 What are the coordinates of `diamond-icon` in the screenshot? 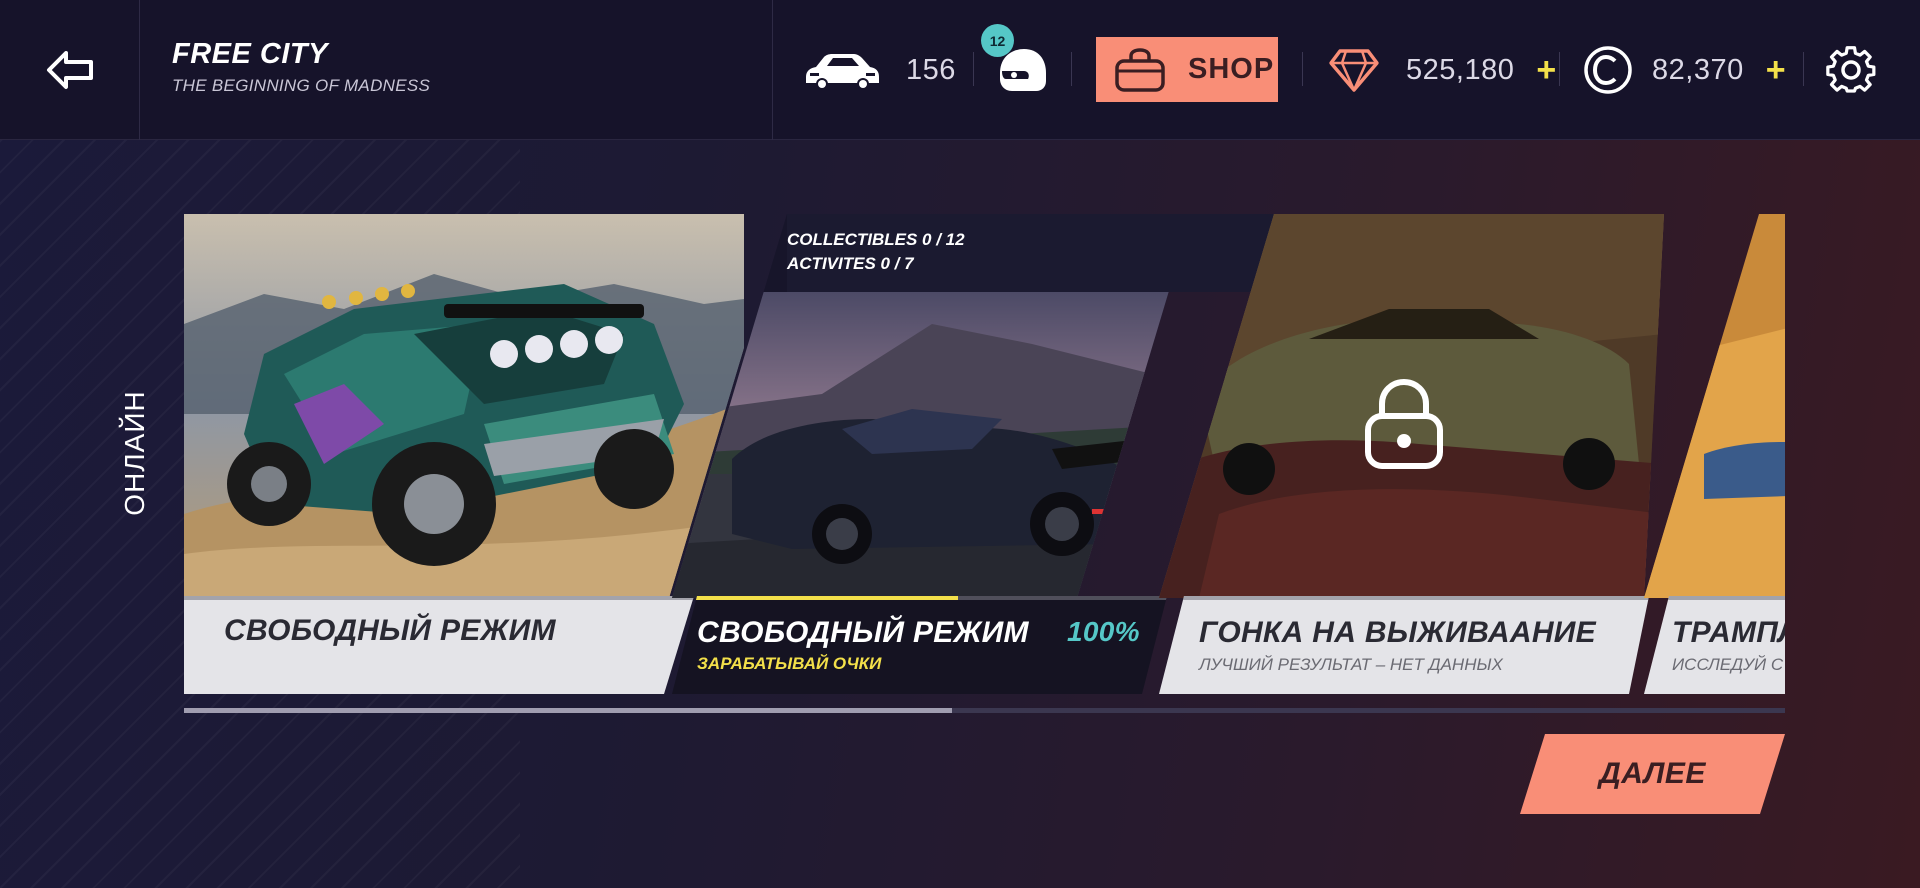 It's located at (1354, 70).